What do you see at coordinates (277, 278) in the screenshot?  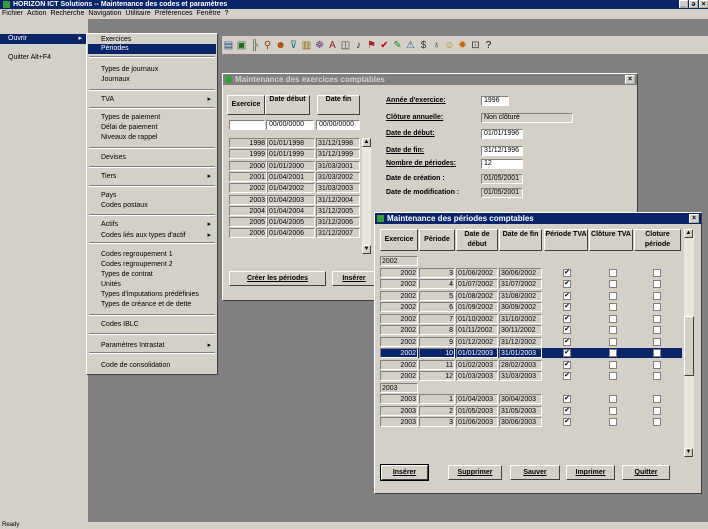 I see `creer-periodes-button: Créer les périodes` at bounding box center [277, 278].